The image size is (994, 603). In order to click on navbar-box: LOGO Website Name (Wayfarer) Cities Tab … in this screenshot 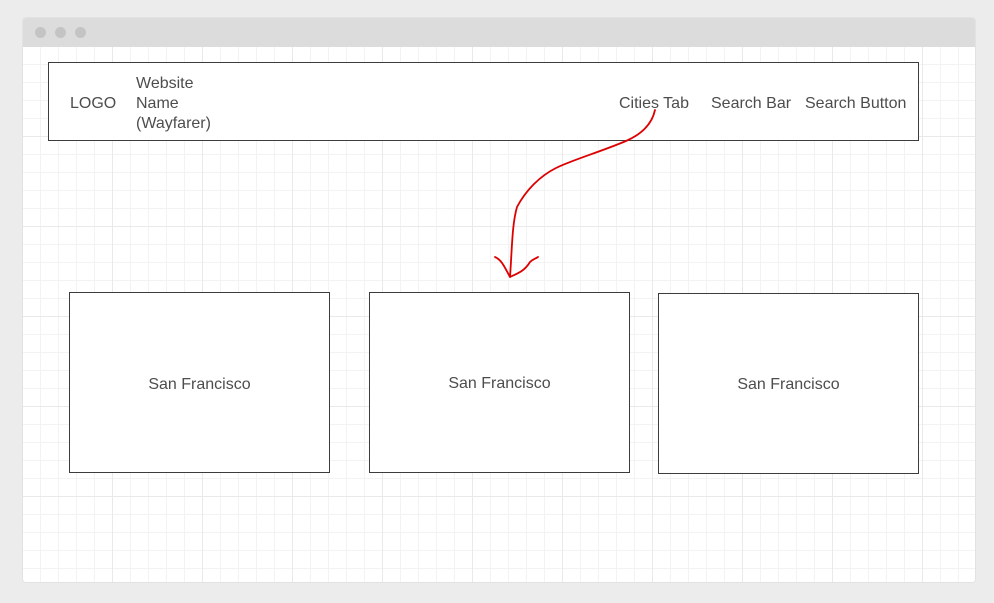, I will do `click(483, 101)`.